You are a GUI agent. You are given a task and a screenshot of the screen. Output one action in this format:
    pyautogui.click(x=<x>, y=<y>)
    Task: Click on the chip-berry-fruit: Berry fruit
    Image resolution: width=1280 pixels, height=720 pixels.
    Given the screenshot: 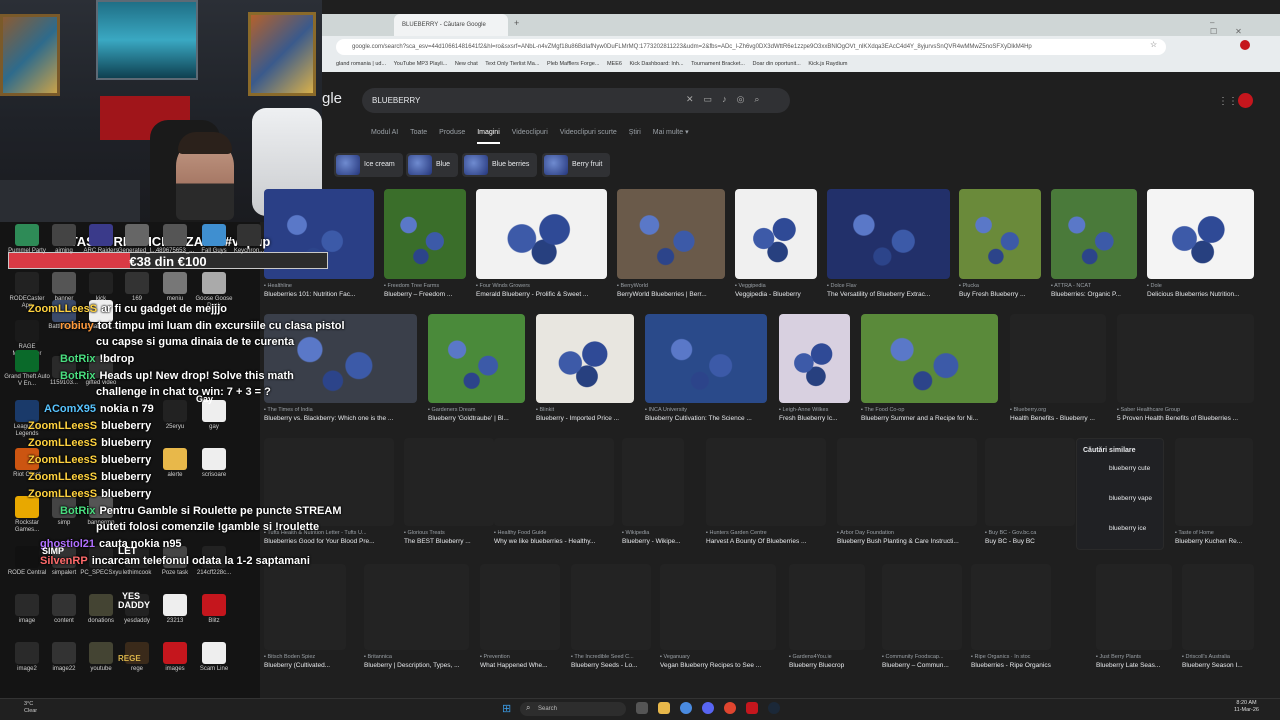 What is the action you would take?
    pyautogui.click(x=576, y=165)
    